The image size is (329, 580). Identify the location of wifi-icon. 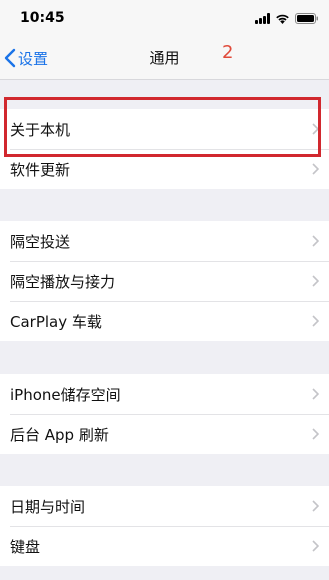
(282, 18).